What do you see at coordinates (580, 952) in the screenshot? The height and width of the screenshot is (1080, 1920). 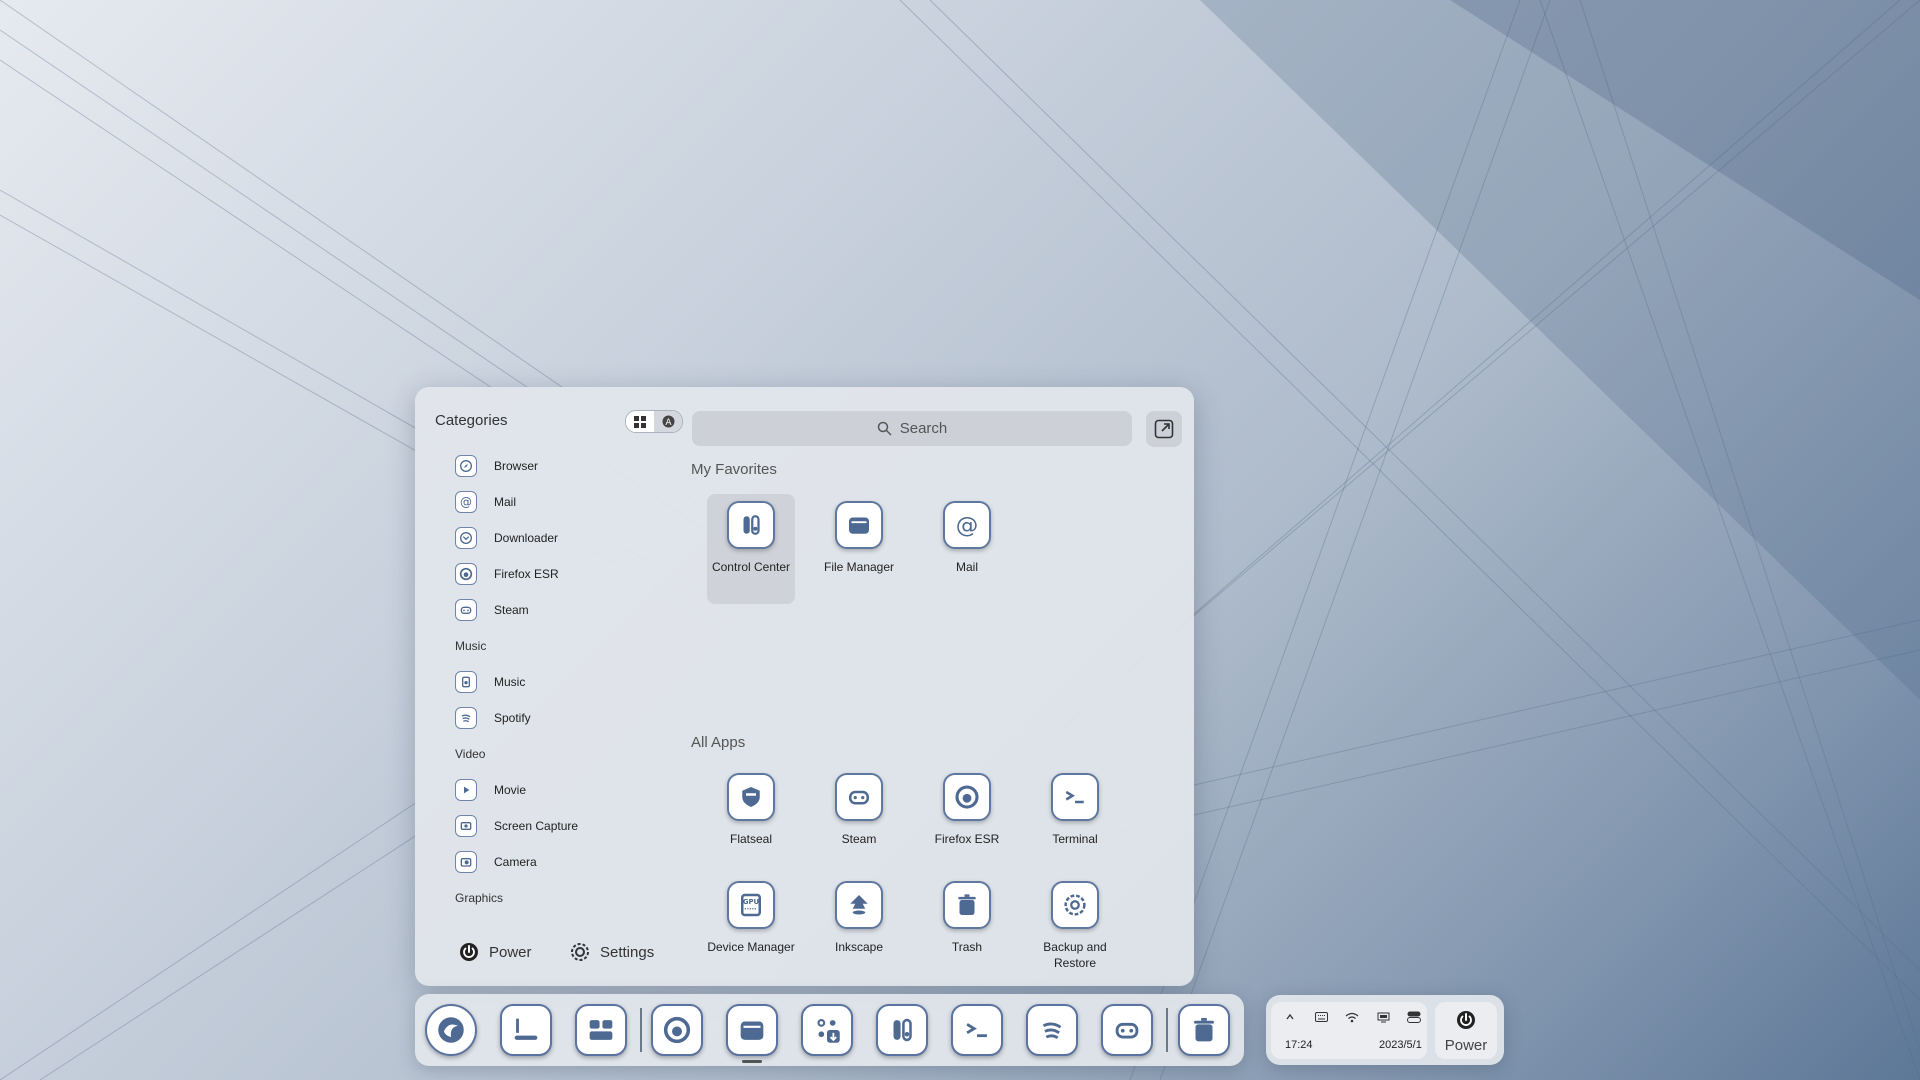 I see `settings-icon` at bounding box center [580, 952].